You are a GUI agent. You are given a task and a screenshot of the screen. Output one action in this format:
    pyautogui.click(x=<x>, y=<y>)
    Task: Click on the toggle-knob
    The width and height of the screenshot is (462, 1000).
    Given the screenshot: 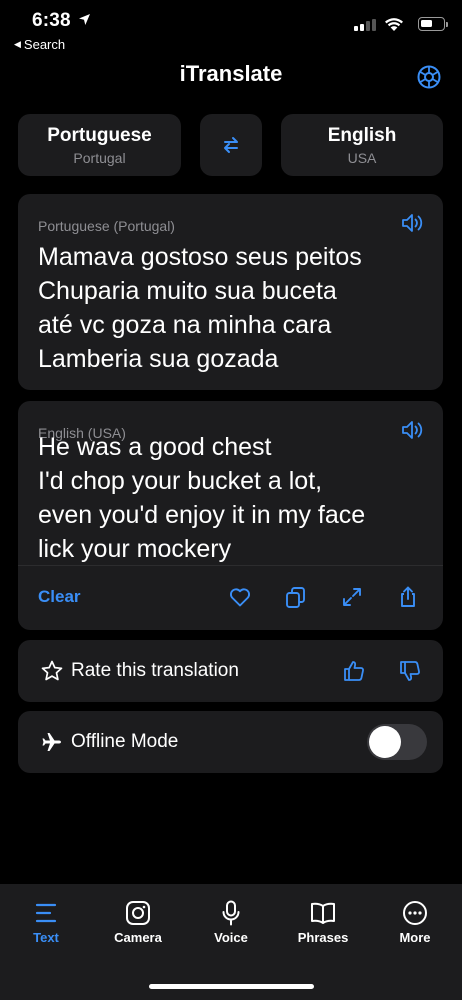 What is the action you would take?
    pyautogui.click(x=385, y=742)
    